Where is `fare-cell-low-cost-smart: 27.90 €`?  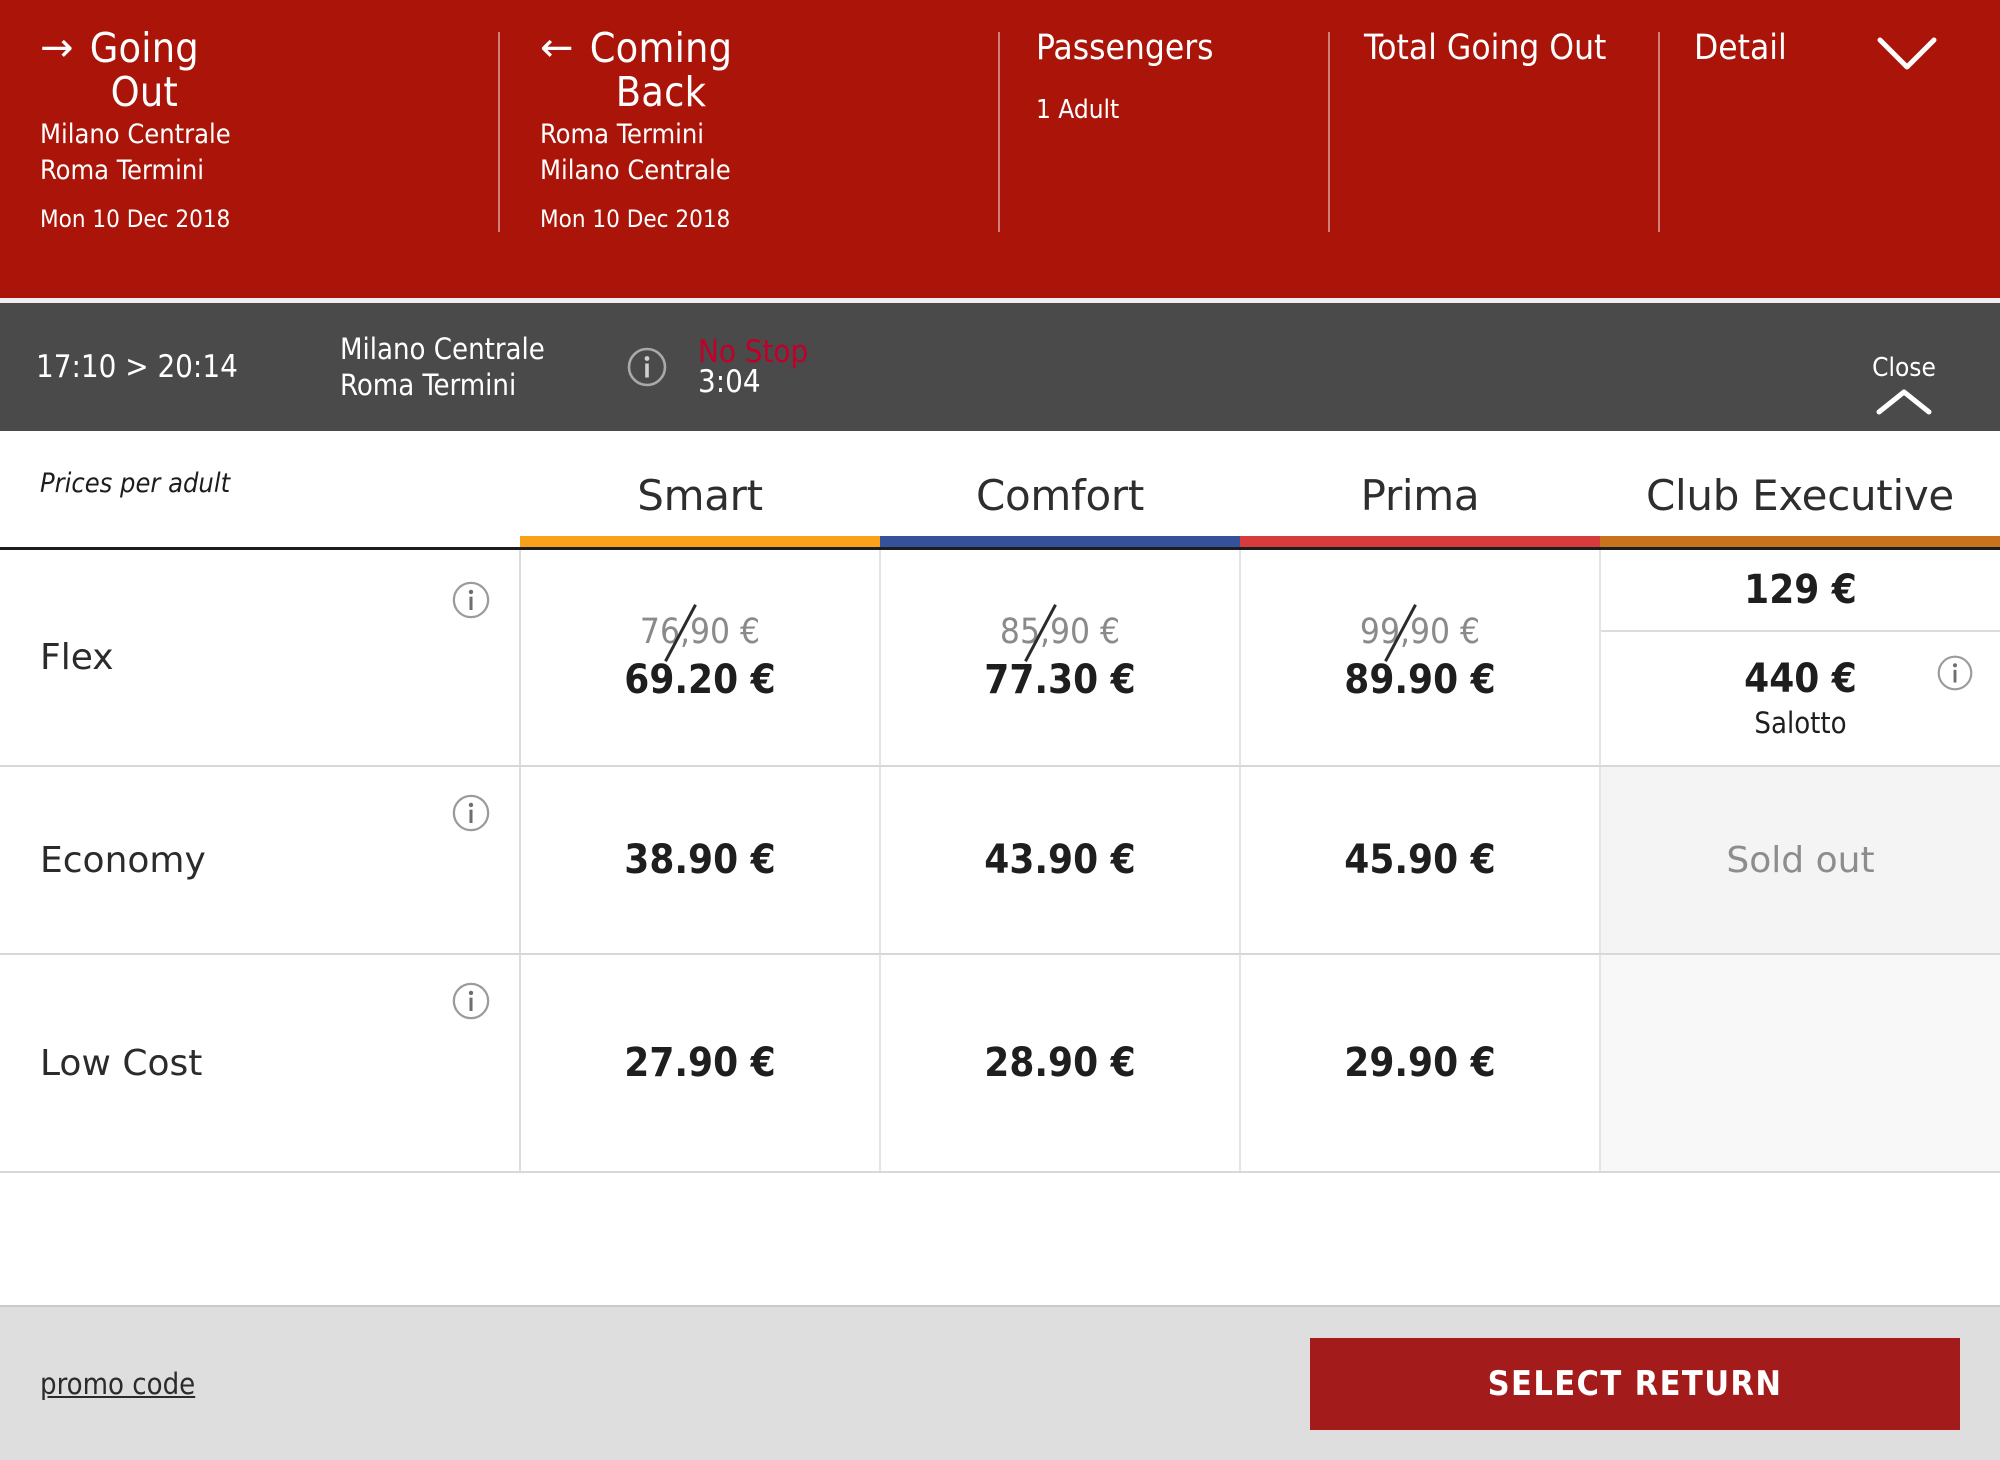 fare-cell-low-cost-smart: 27.90 € is located at coordinates (700, 1063).